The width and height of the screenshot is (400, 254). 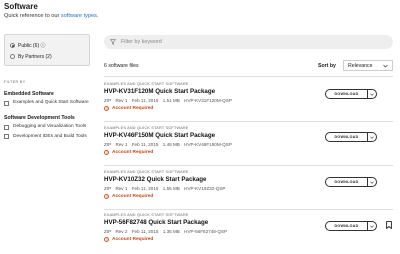 I want to click on item-size: 1.48 MB, so click(x=171, y=144).